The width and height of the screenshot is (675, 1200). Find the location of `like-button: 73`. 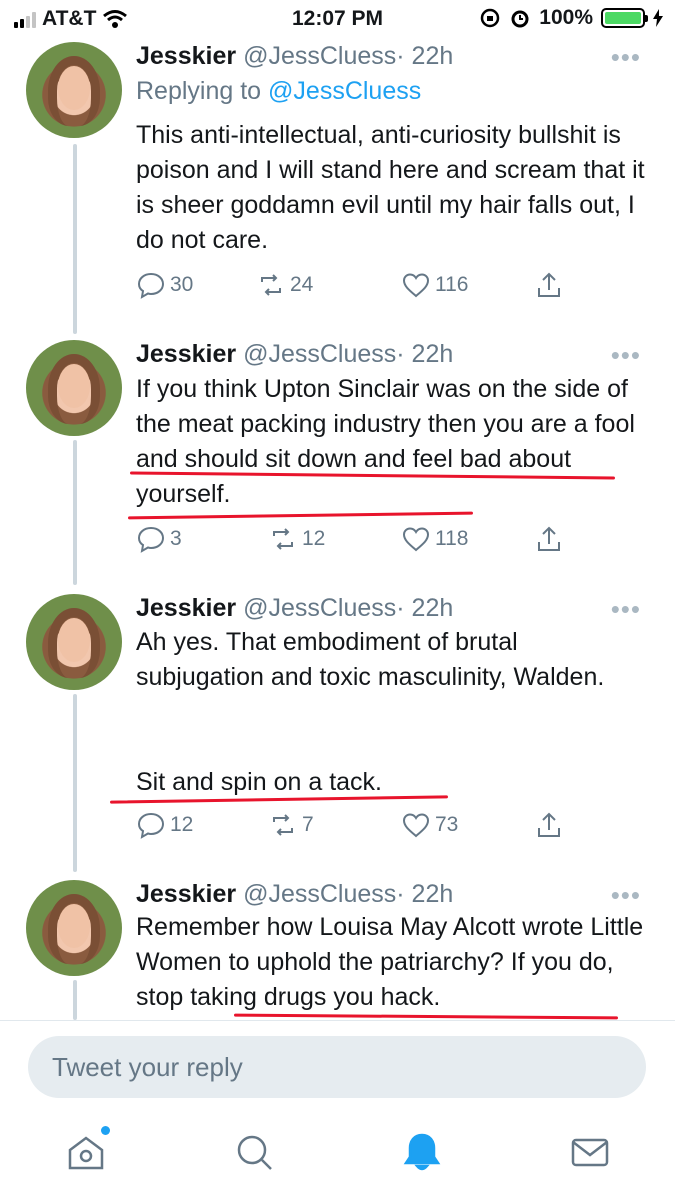

like-button: 73 is located at coordinates (429, 825).